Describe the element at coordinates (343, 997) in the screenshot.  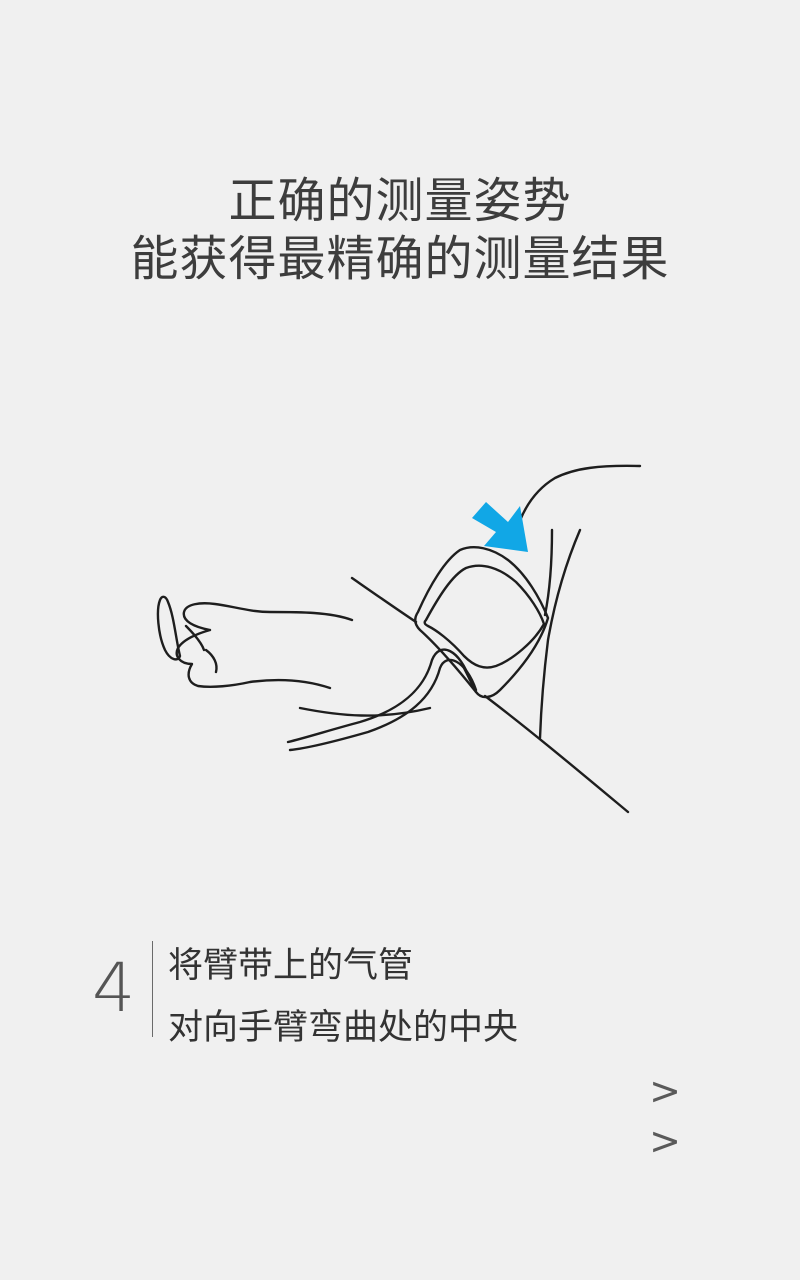
I see `step-text: 将臂带上的气管 对向手臂弯曲处的中央` at that location.